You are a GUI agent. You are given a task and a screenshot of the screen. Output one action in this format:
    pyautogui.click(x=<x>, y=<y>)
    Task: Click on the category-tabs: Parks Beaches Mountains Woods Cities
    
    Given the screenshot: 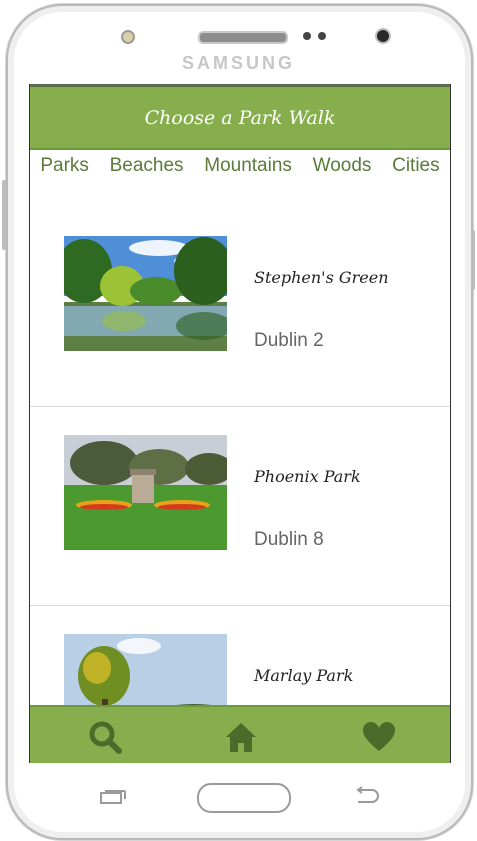 What is the action you would take?
    pyautogui.click(x=240, y=166)
    